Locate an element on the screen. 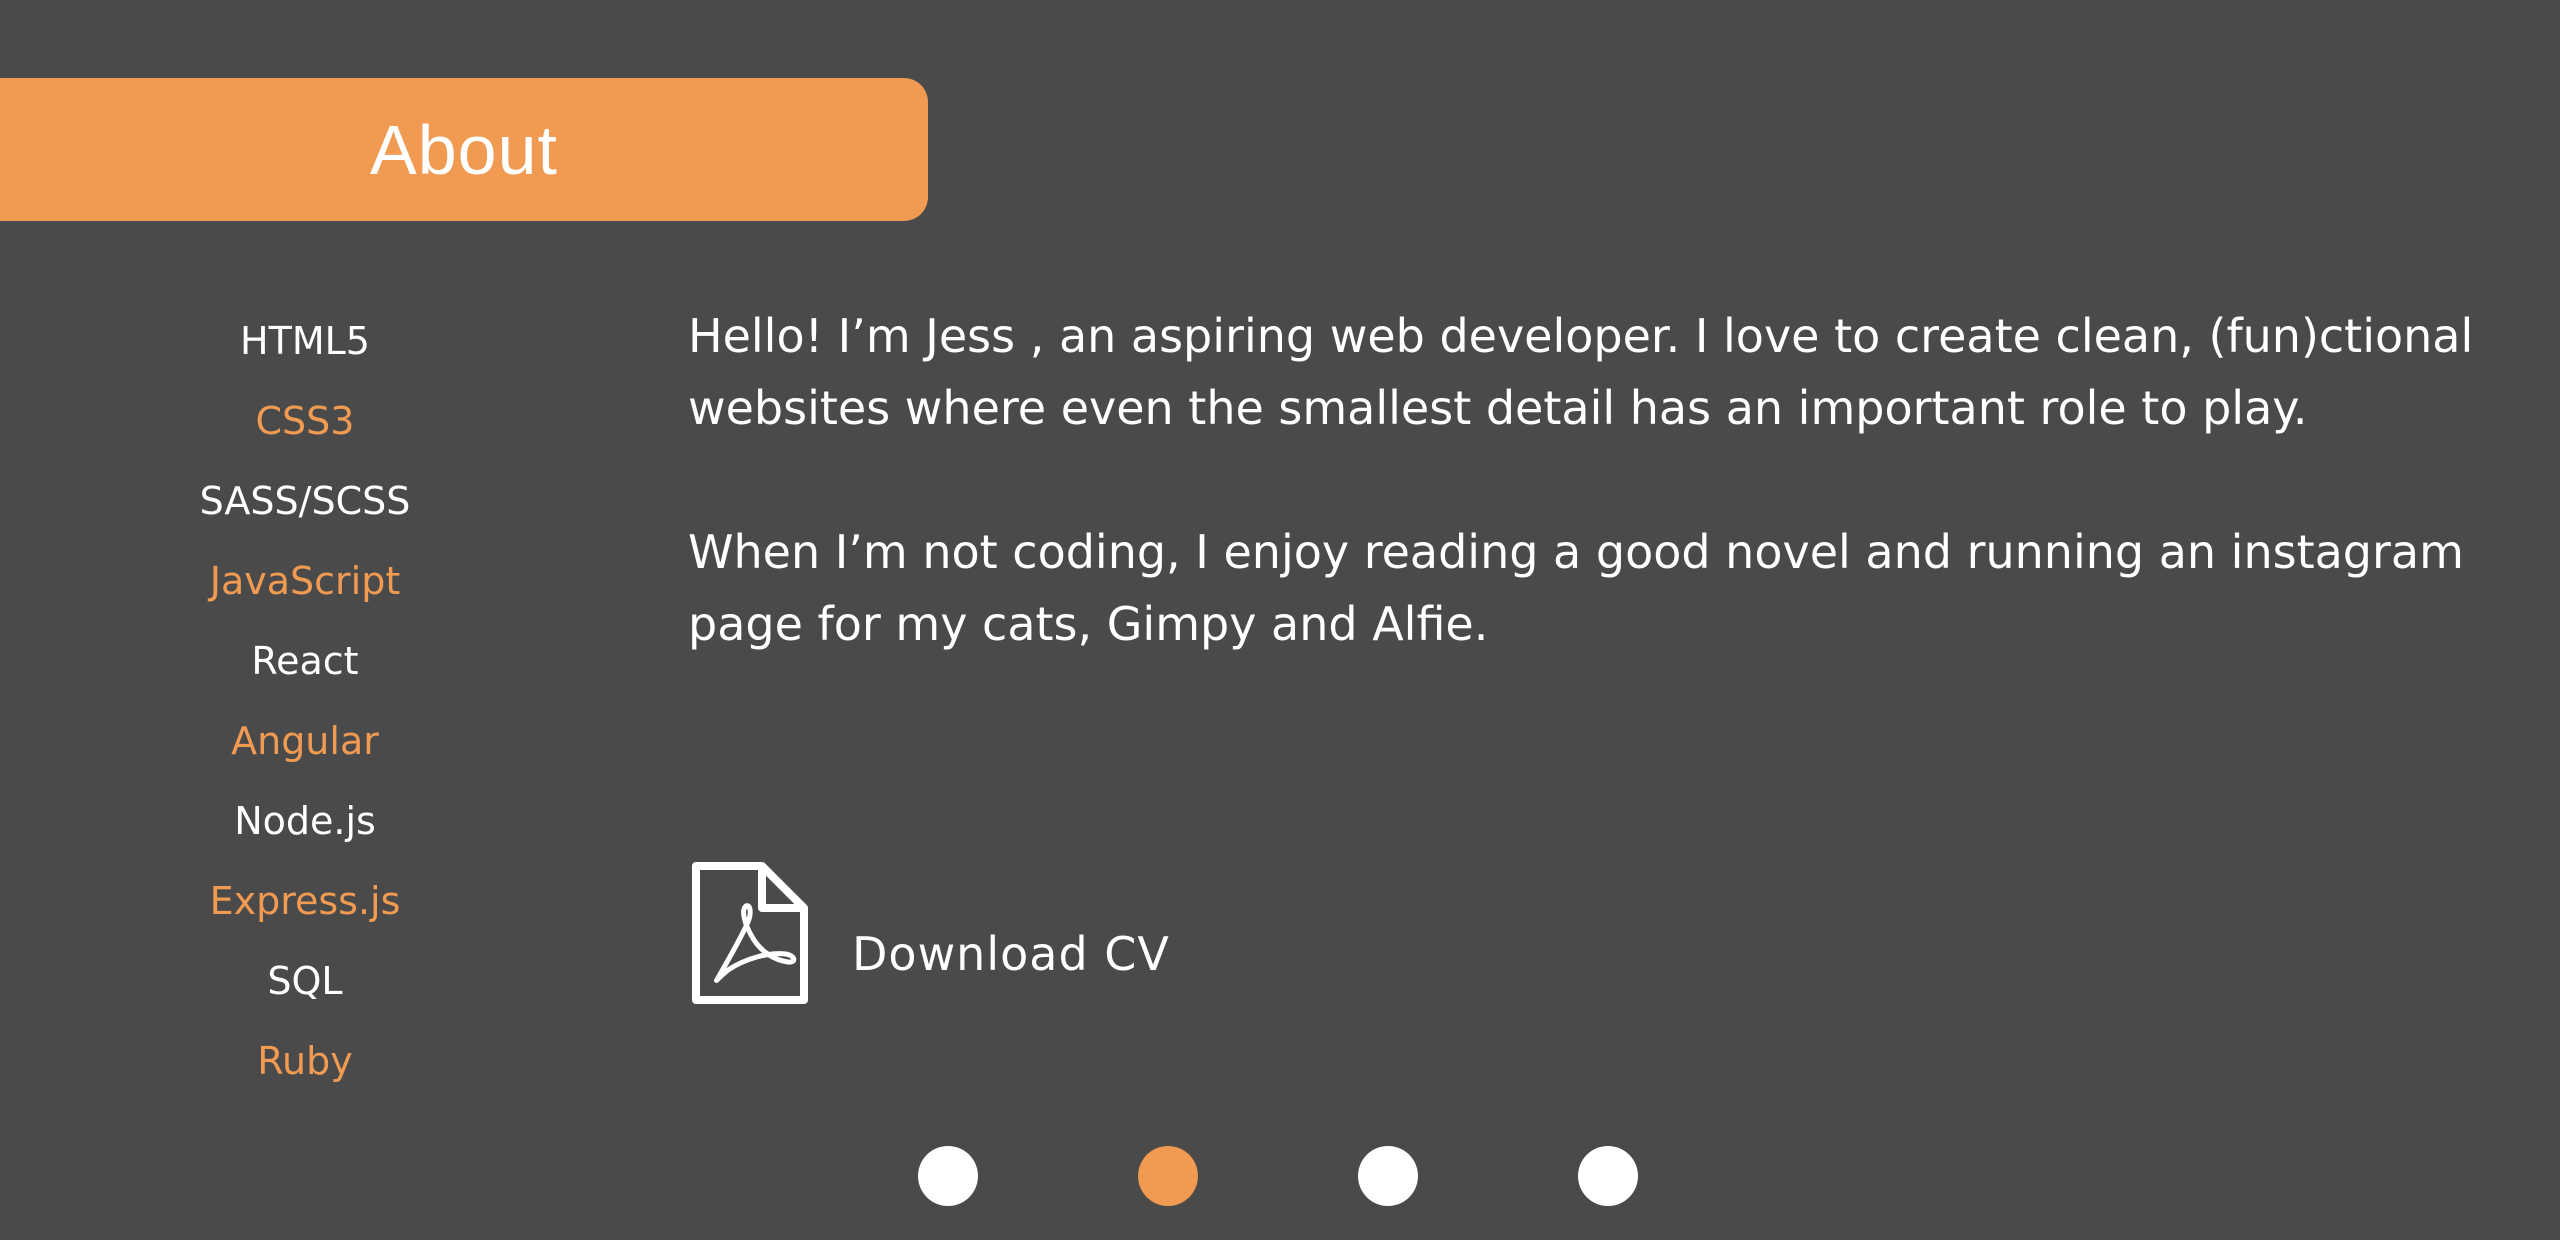  skill-item: CSS3 is located at coordinates (305, 421).